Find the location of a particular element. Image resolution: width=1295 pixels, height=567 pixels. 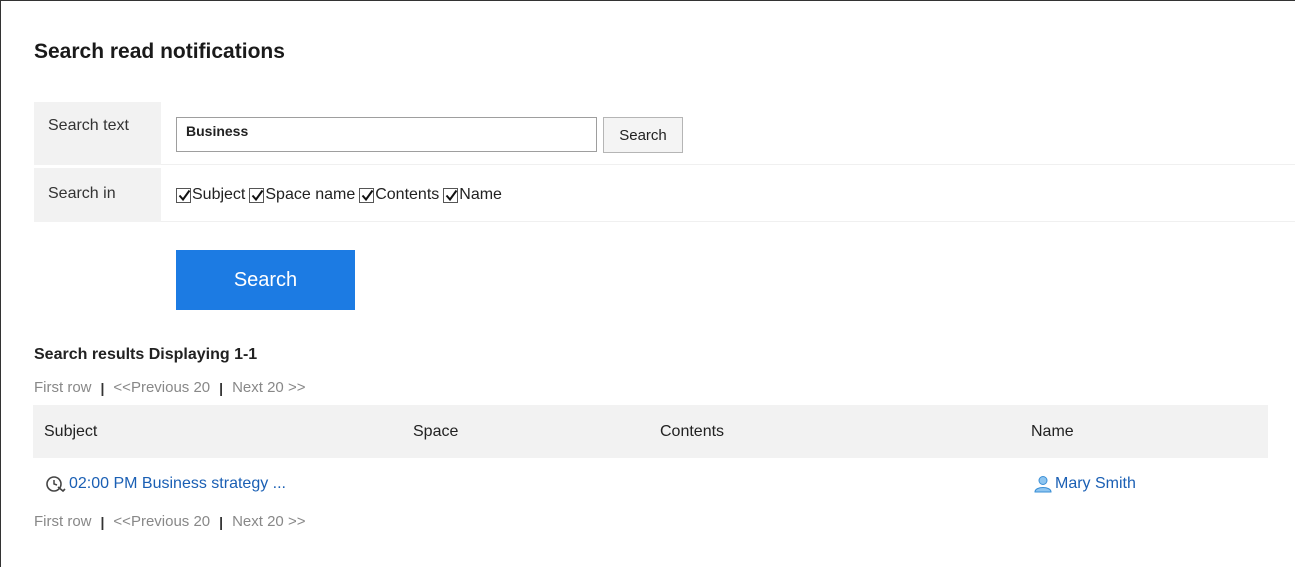

contents-option-label: Contents is located at coordinates (407, 194).